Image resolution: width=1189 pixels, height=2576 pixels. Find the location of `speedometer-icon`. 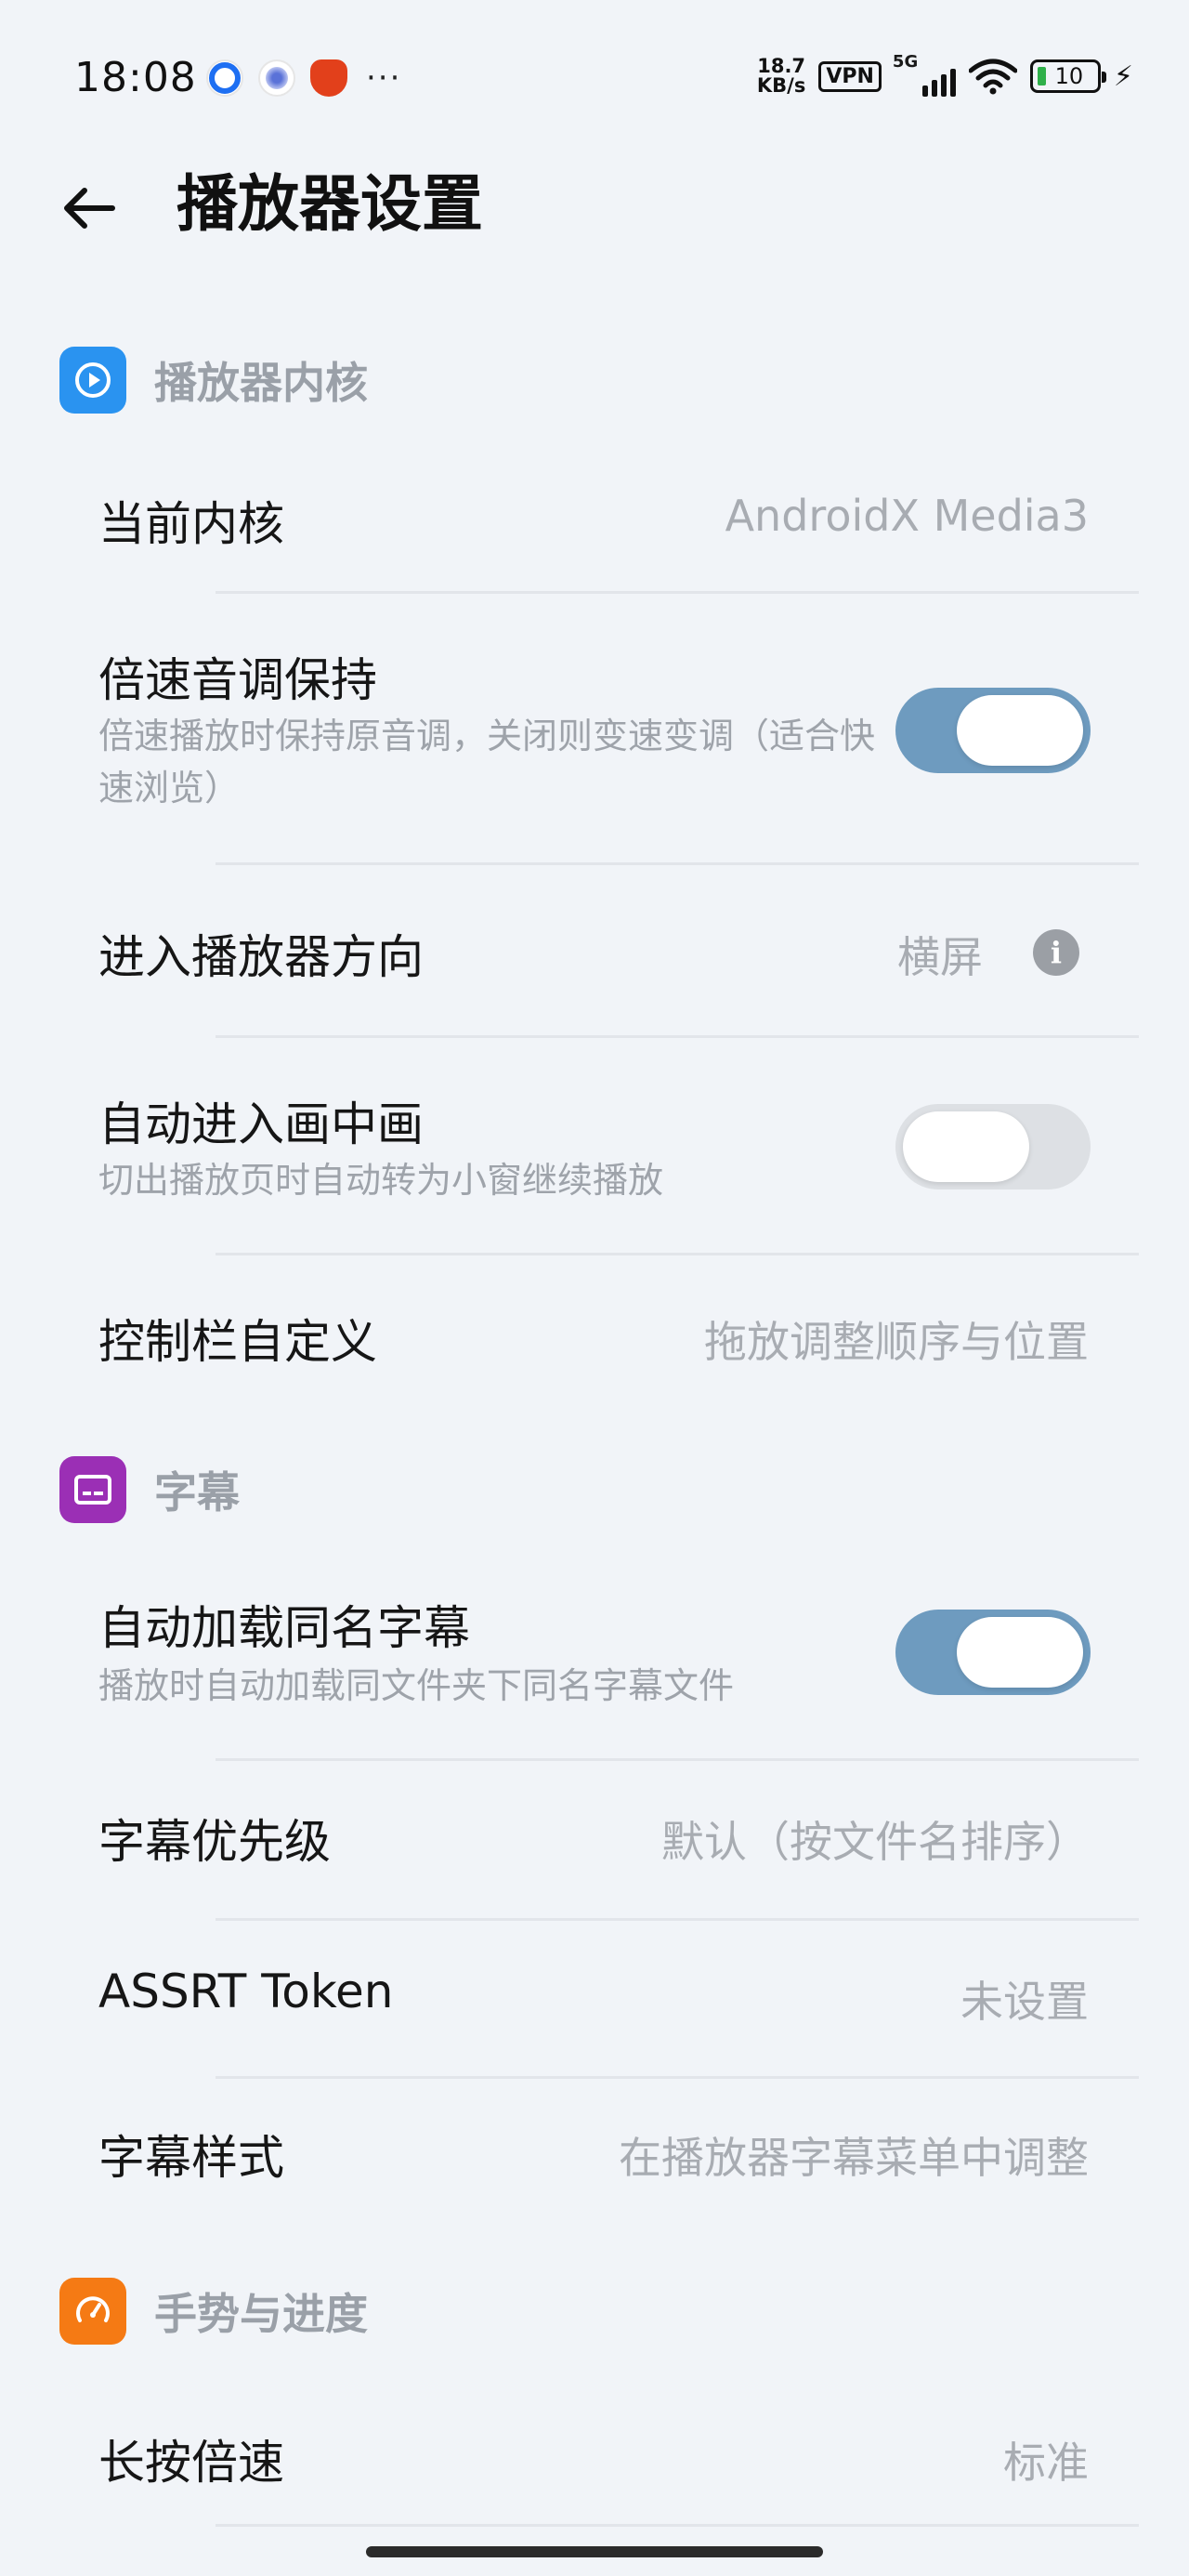

speedometer-icon is located at coordinates (92, 2311).